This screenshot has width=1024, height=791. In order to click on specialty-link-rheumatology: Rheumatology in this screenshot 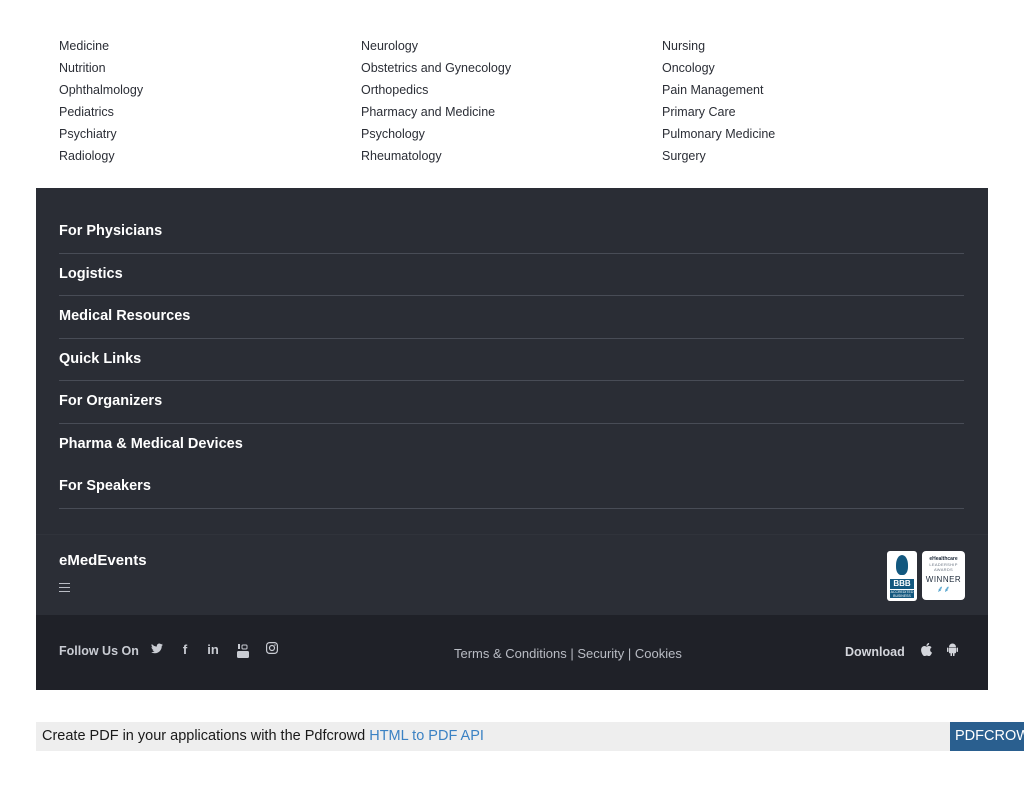, I will do `click(436, 159)`.